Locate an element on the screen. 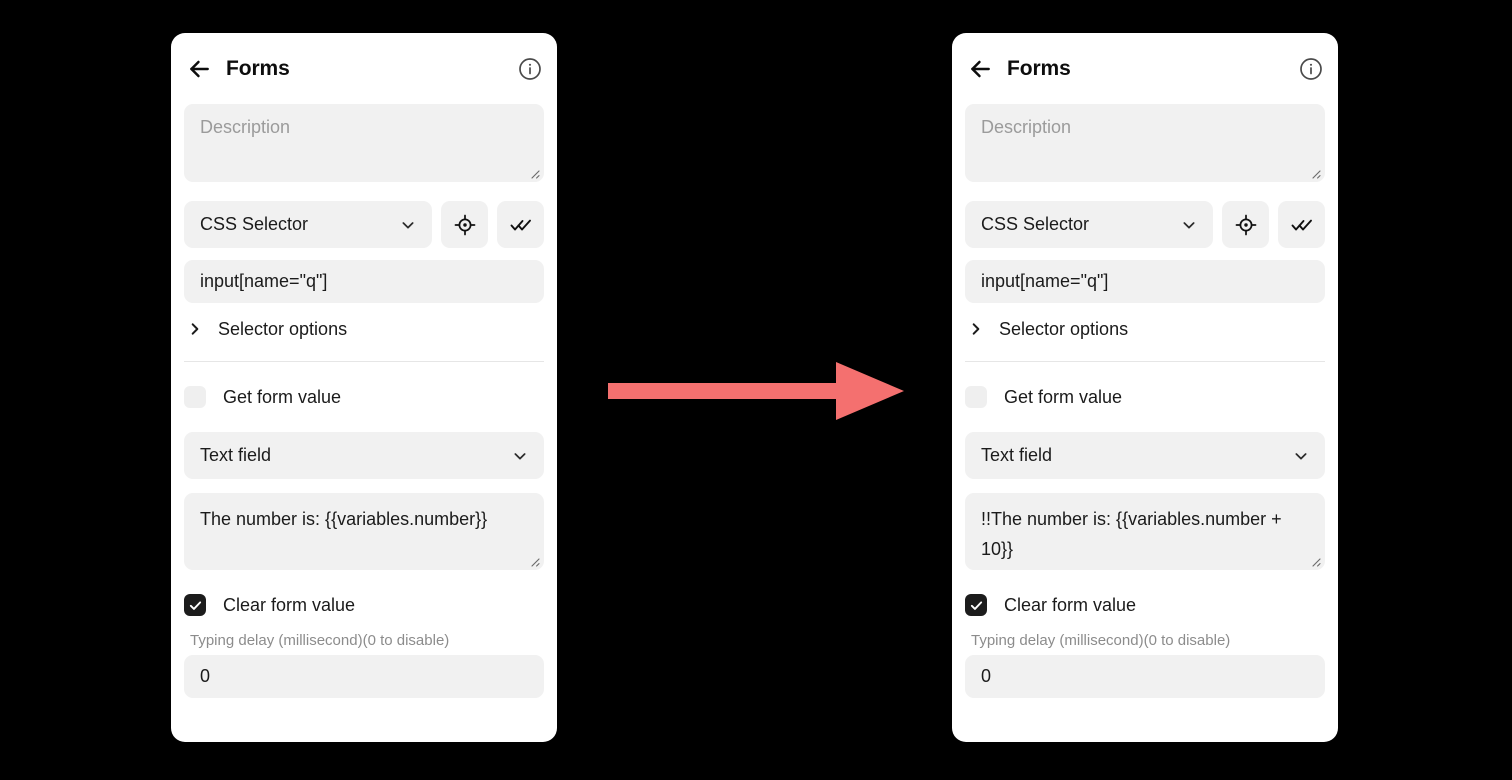 The height and width of the screenshot is (780, 1512). right-arrow-icon is located at coordinates (756, 391).